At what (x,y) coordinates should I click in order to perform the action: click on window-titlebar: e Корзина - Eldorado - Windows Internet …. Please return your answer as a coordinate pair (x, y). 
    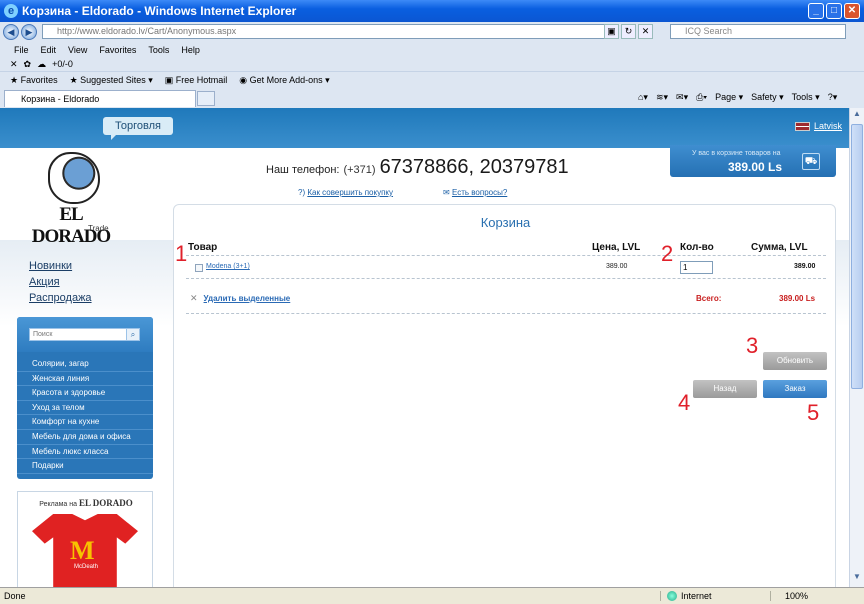
    Looking at the image, I should click on (432, 11).